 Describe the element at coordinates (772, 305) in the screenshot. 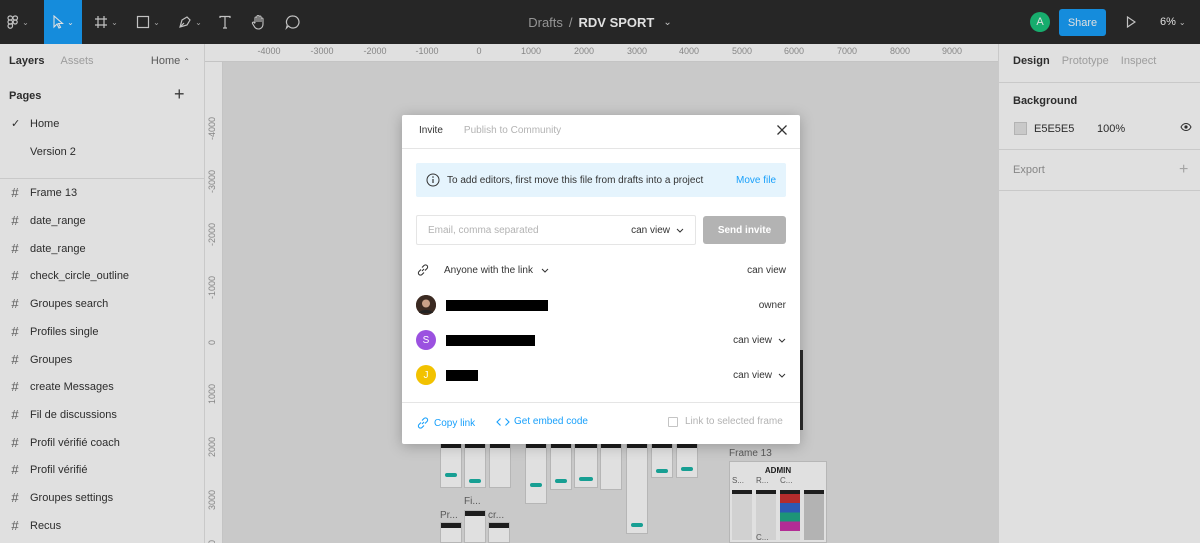

I see `collaborator-role: owner` at that location.